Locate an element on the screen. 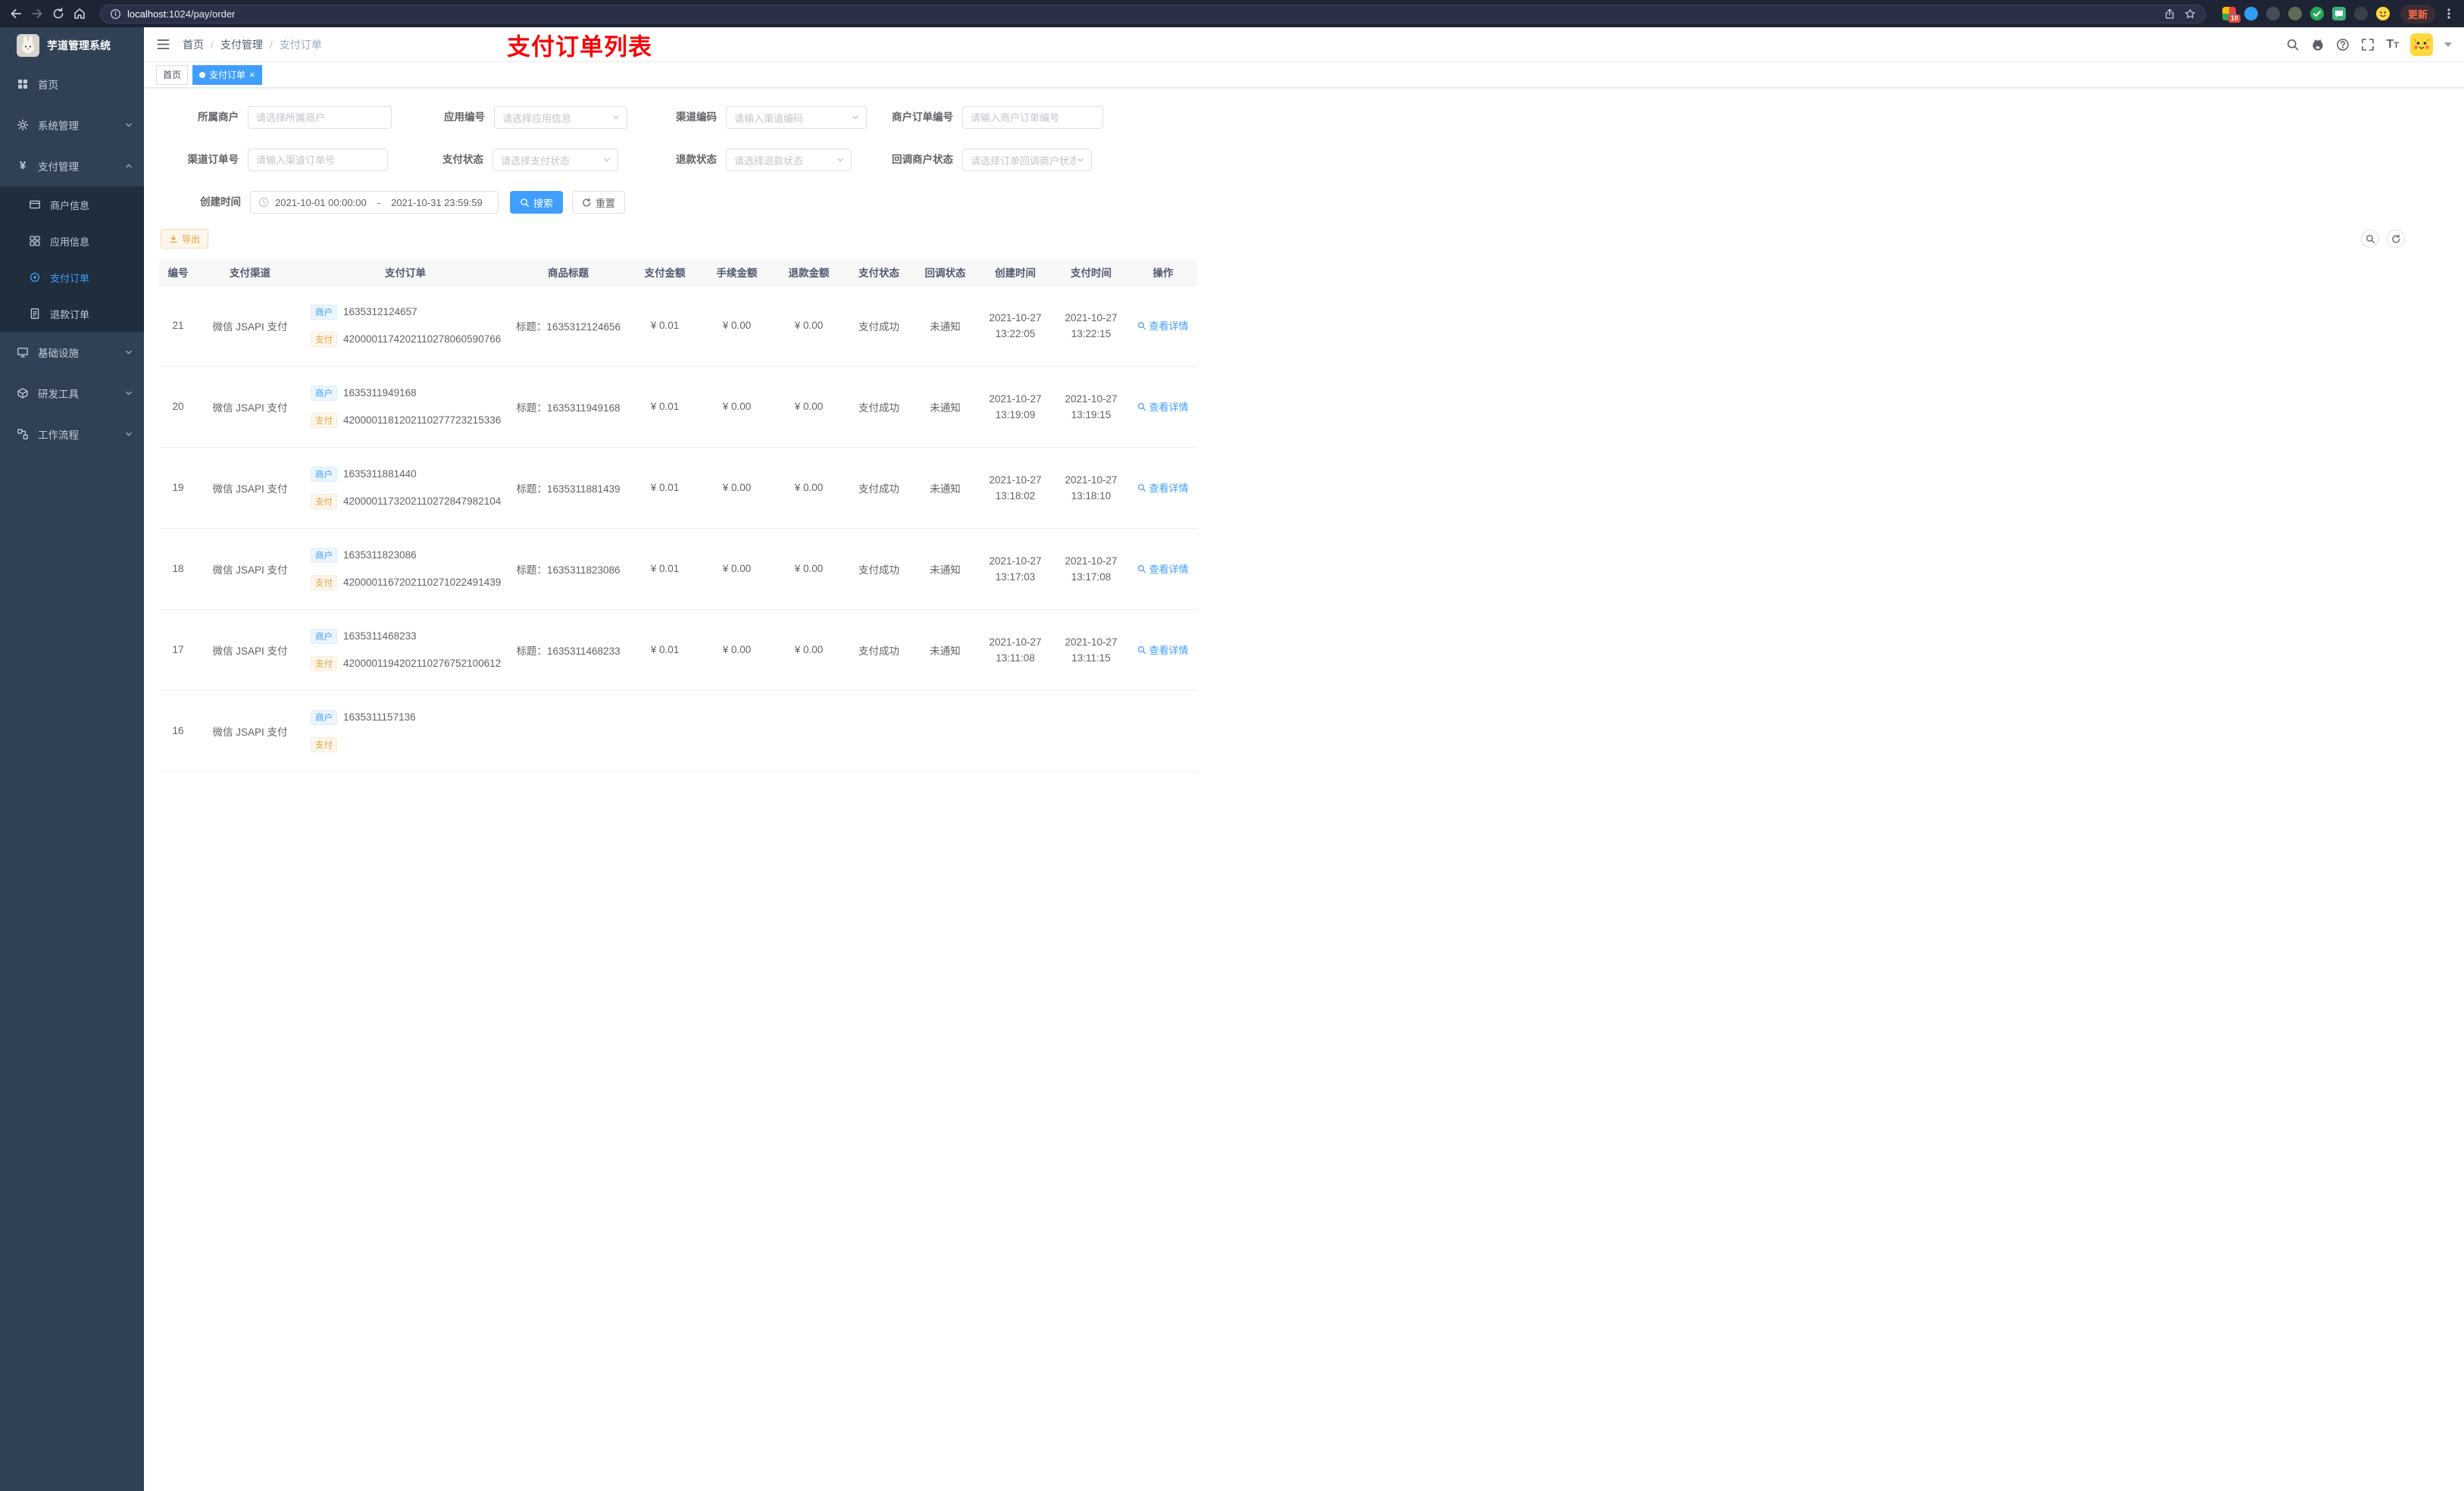 The height and width of the screenshot is (1491, 2464). browser-toolbar: localhost:1024/pay/order 10 更新 is located at coordinates (1232, 13).